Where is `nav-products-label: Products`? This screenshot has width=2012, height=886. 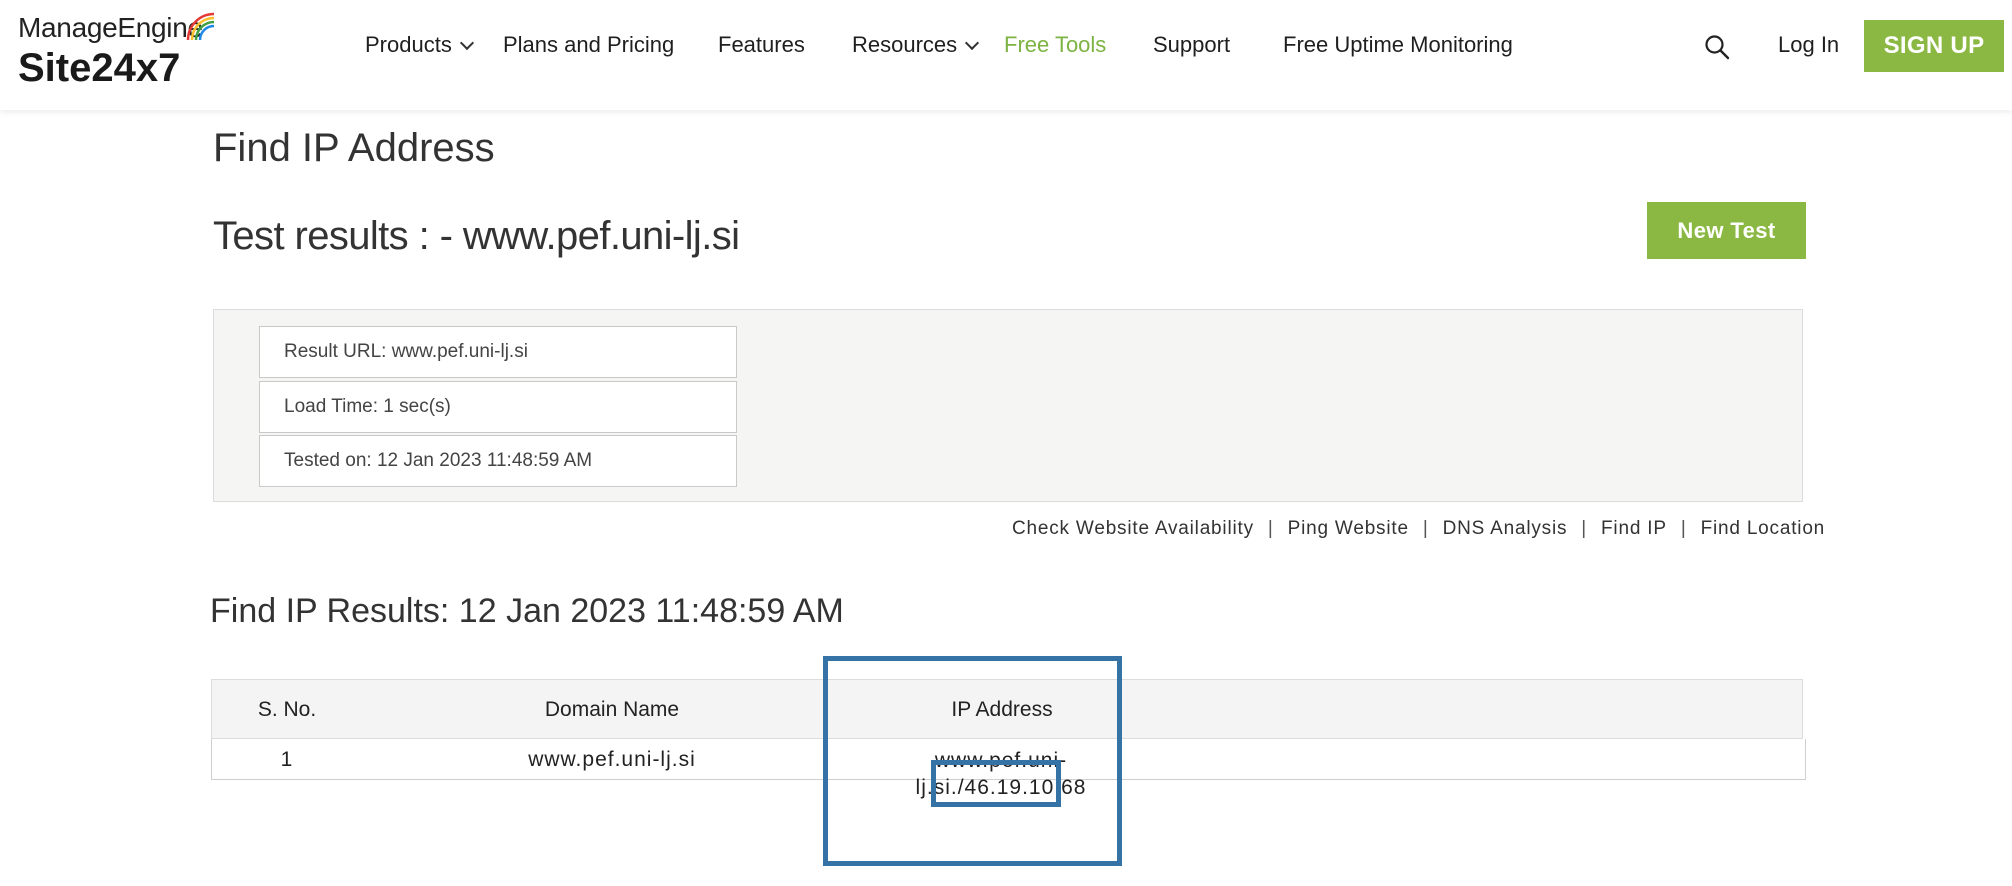 nav-products-label: Products is located at coordinates (408, 44).